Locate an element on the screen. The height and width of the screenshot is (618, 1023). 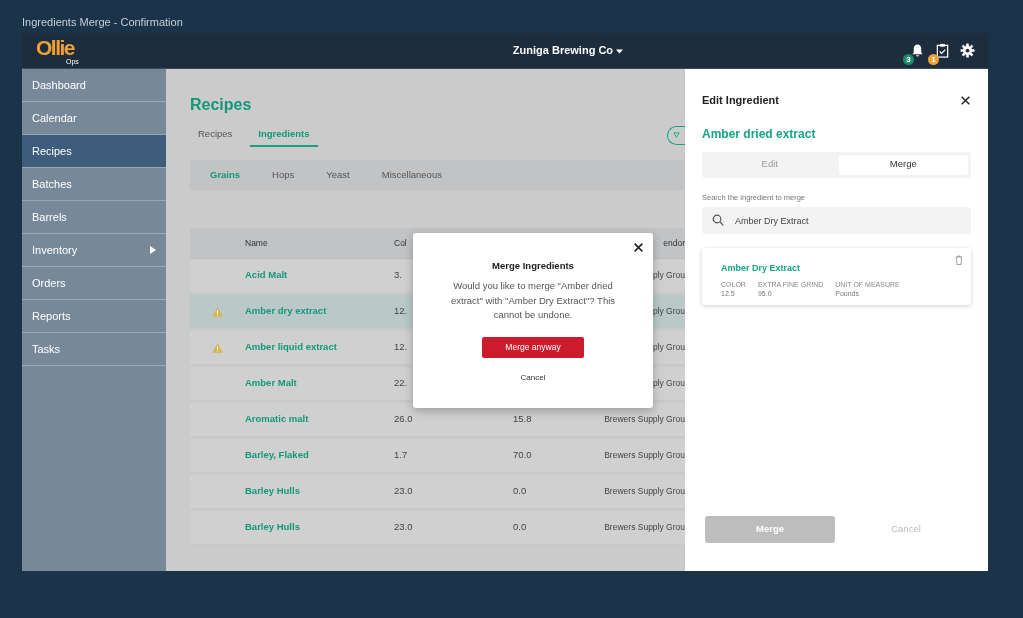
task-count: 1 is located at coordinates (933, 59).